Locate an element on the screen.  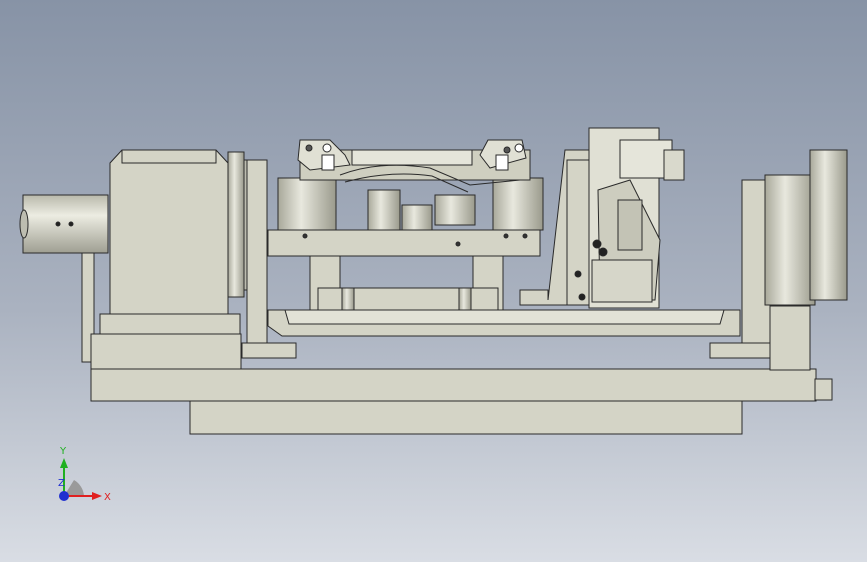
base-main-beam is located at coordinates (453, 385).